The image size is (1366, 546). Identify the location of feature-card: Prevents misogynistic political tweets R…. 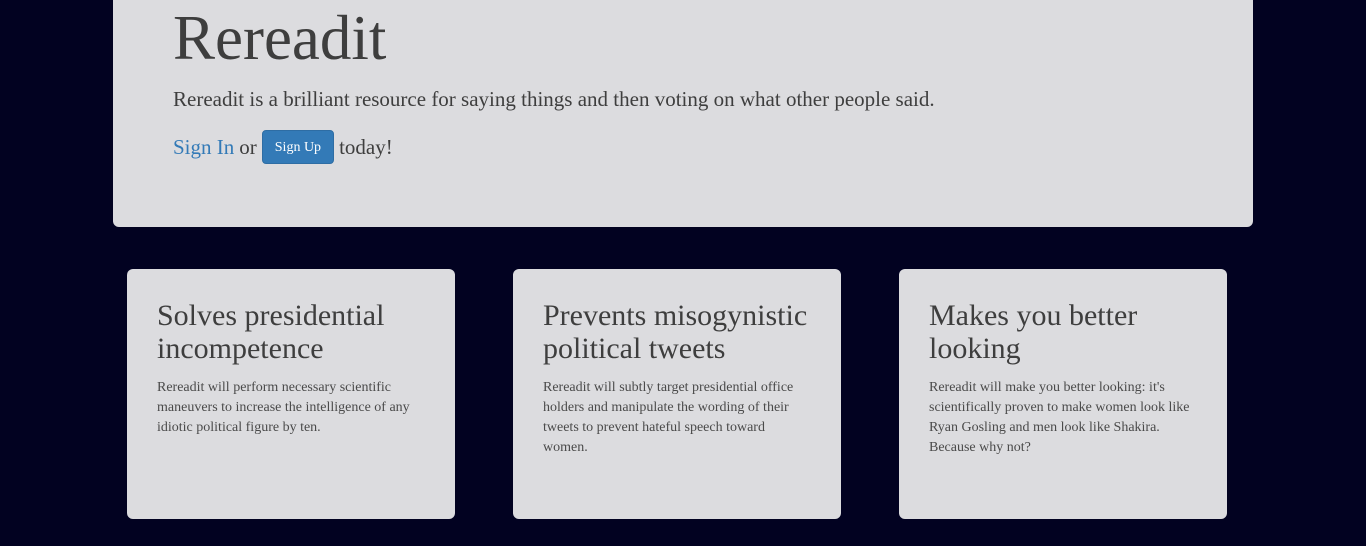
(677, 394).